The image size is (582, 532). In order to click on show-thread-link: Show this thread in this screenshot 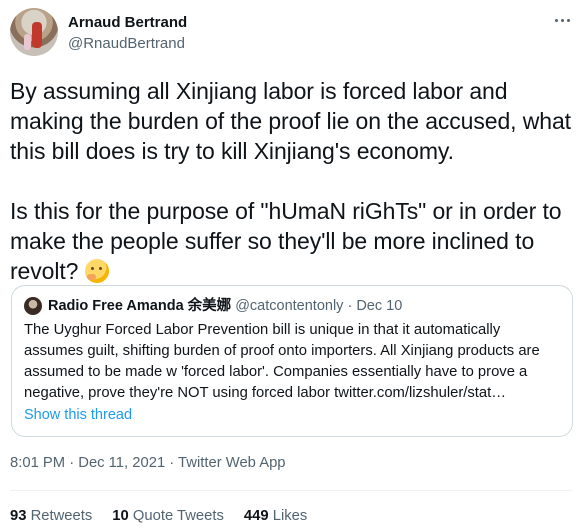, I will do `click(78, 415)`.